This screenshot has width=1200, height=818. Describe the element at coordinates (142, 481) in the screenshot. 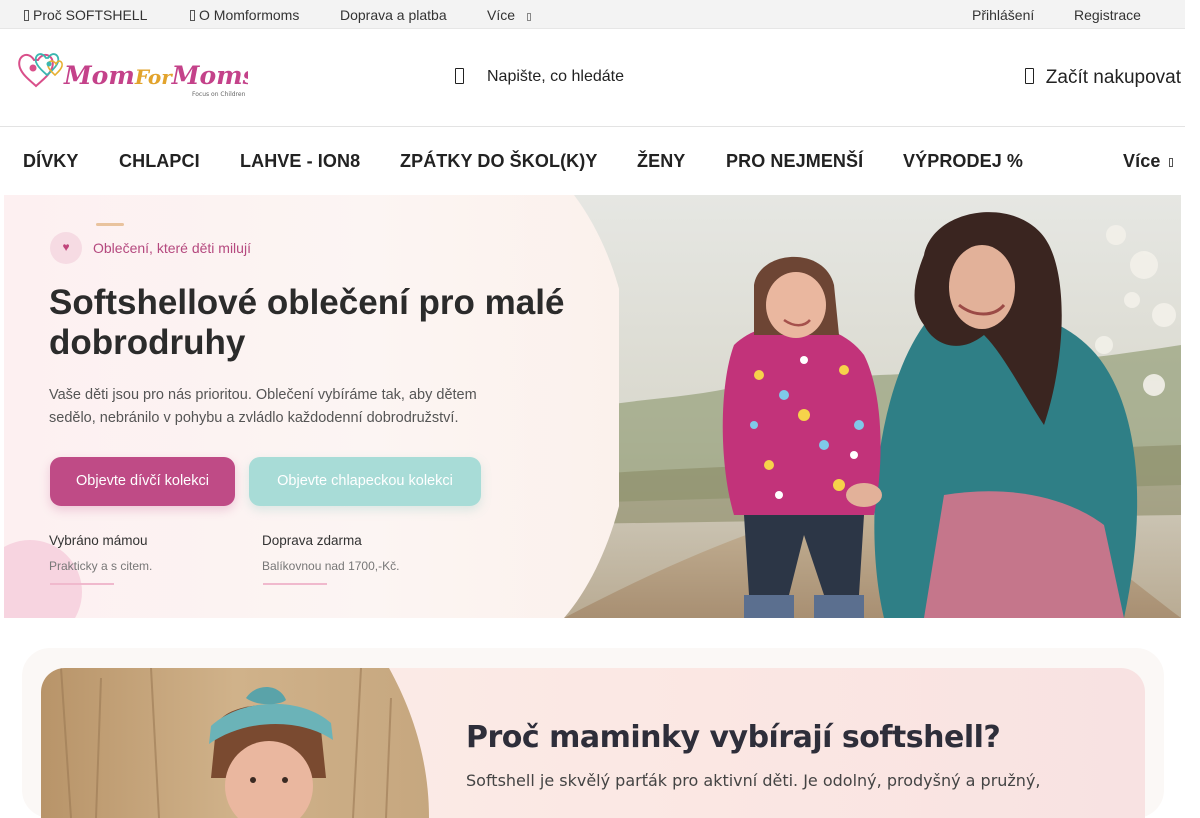

I see `girls-collection-button: Objevte dívčí kolekci` at that location.